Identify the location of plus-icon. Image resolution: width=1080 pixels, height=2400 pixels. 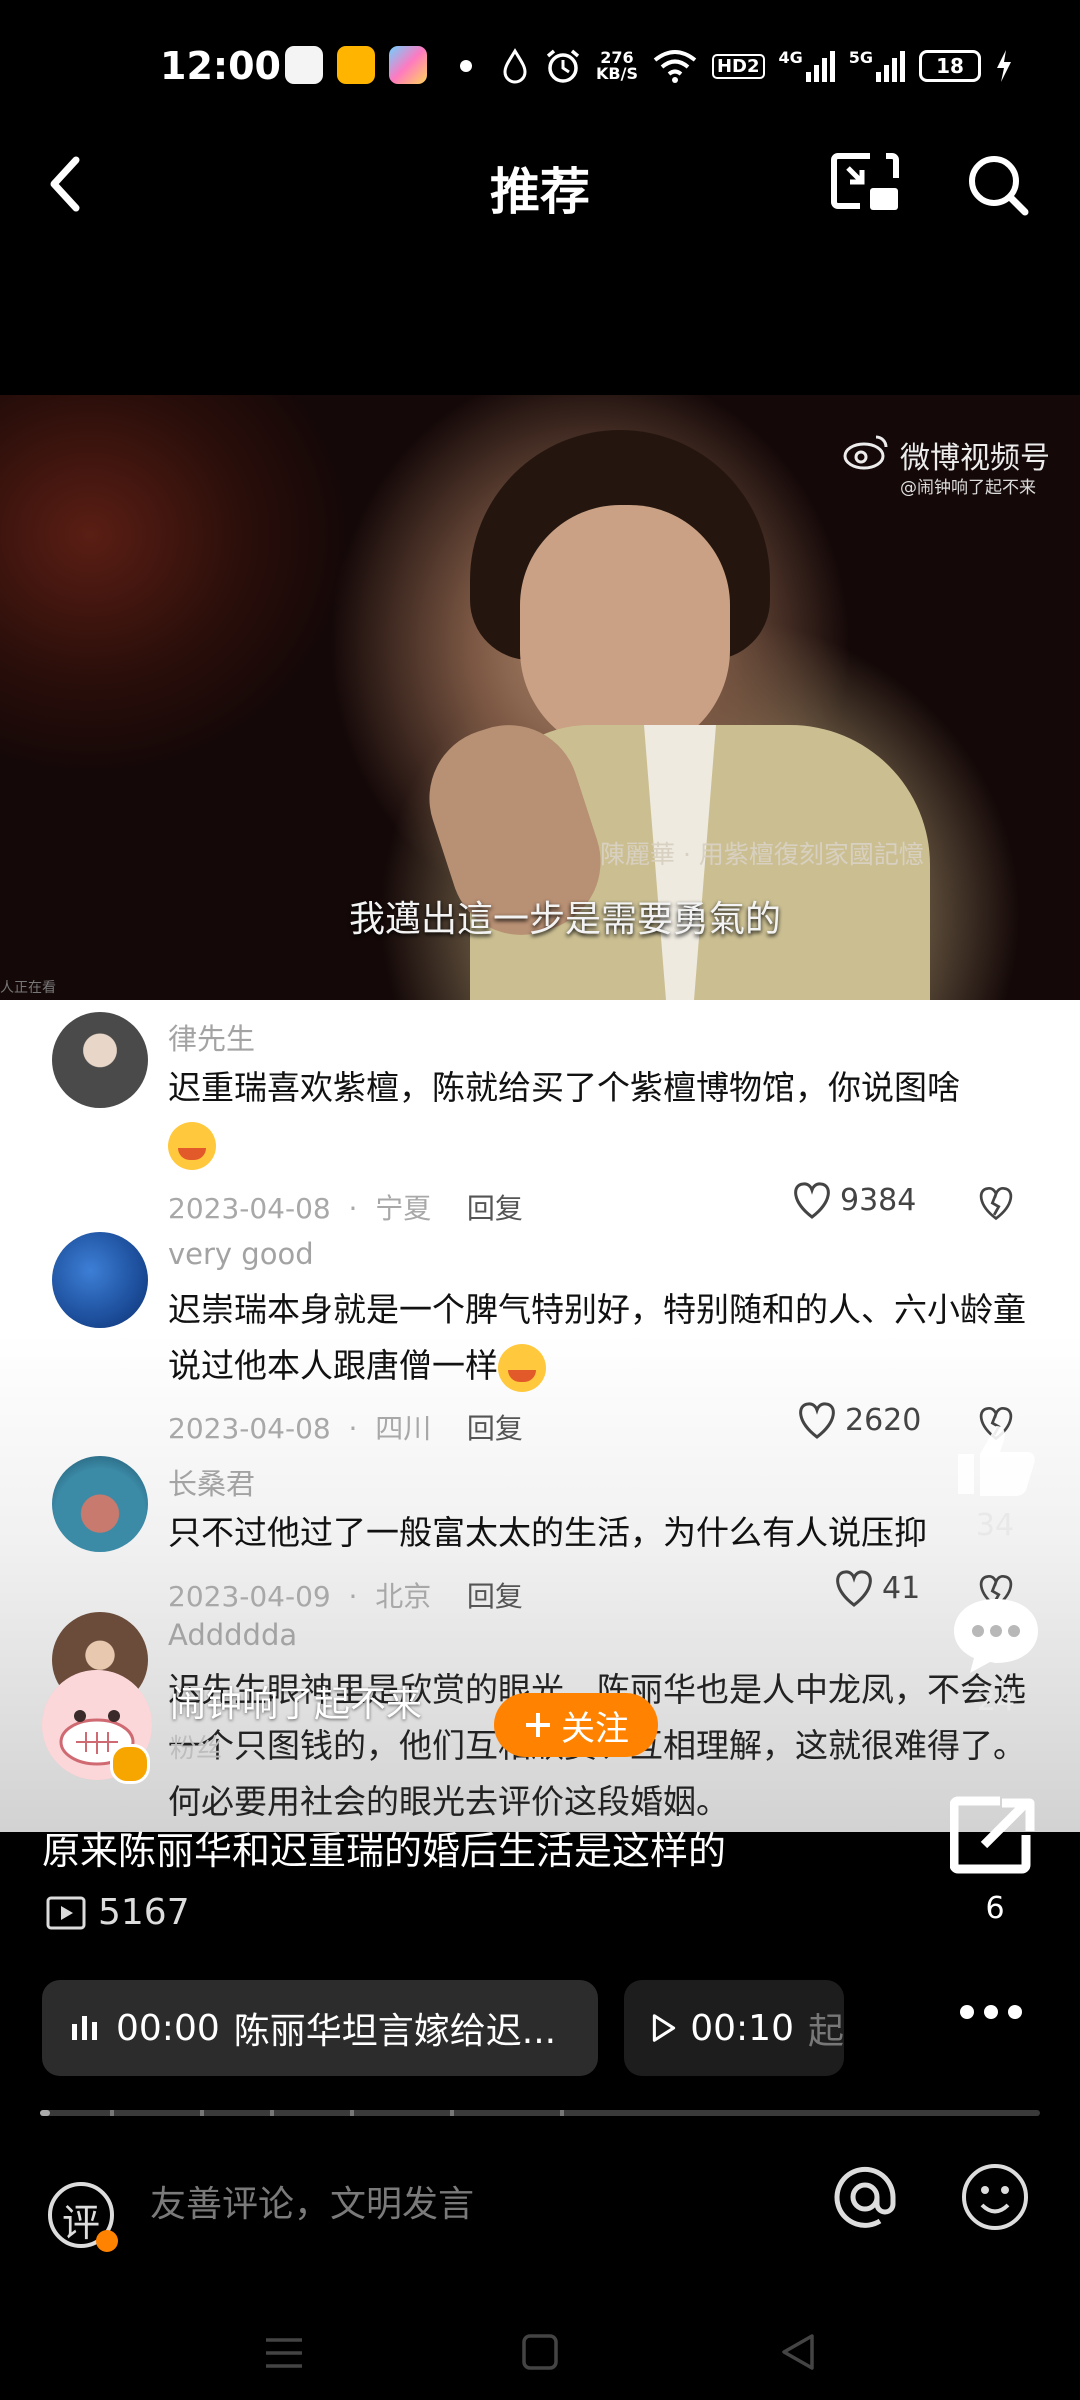
(538, 1725).